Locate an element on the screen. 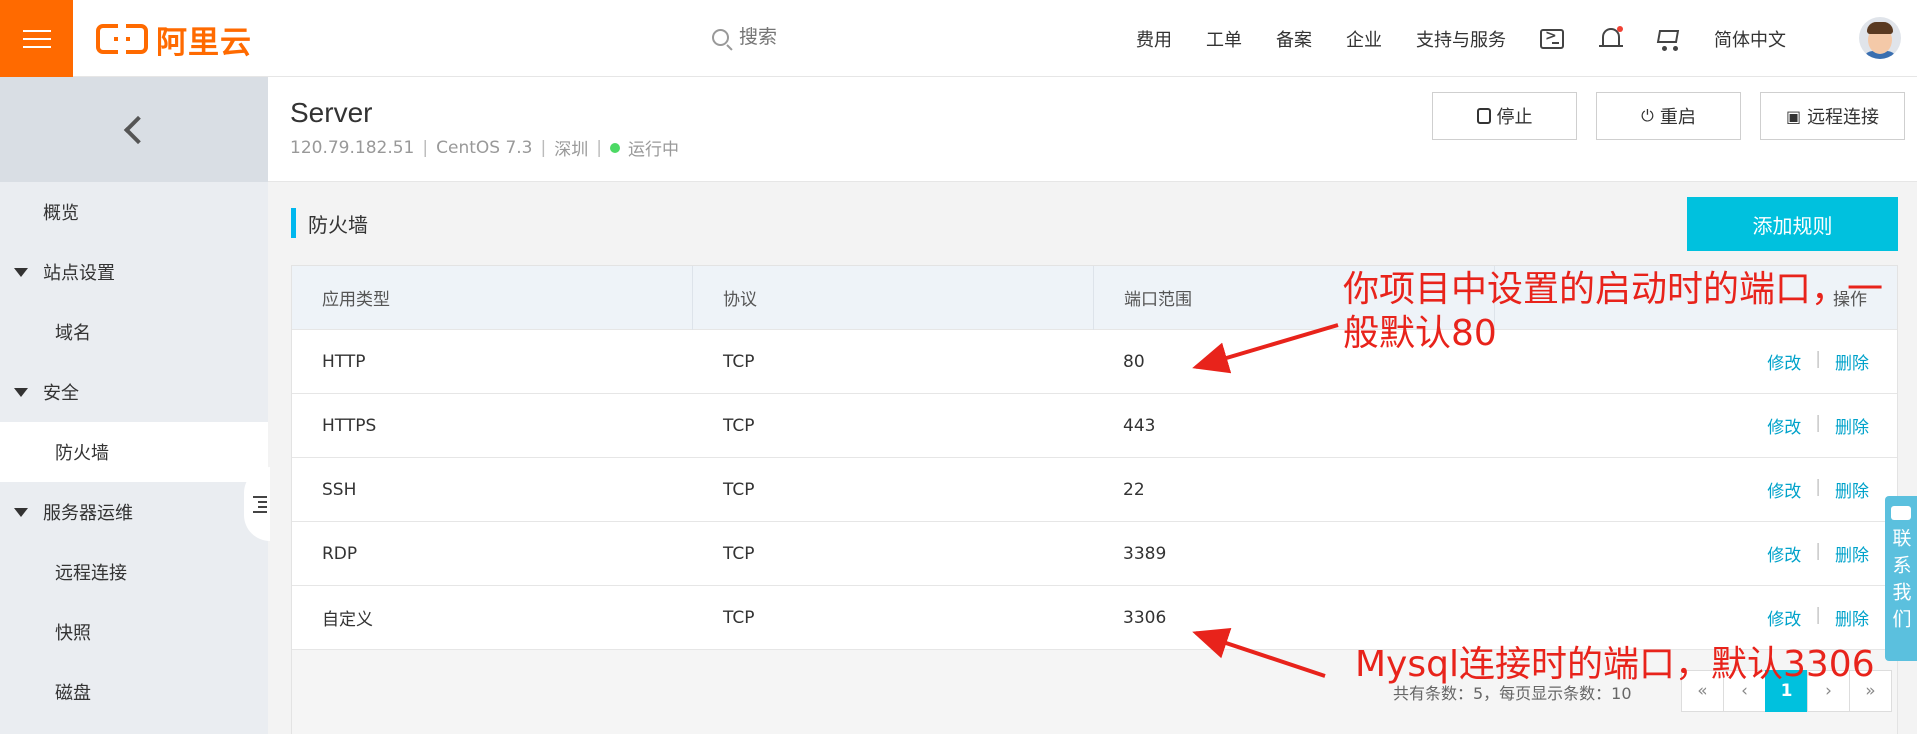 Image resolution: width=1917 pixels, height=734 pixels. nav-tickets: 工单 is located at coordinates (1224, 39).